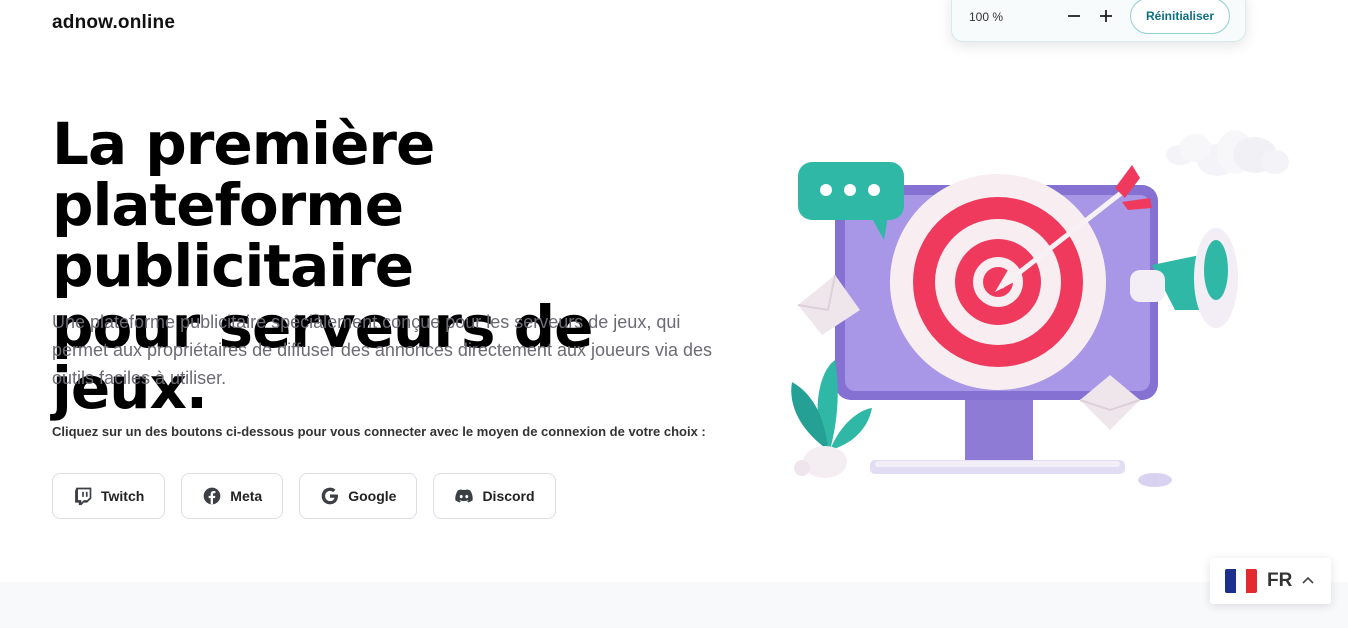 The width and height of the screenshot is (1348, 628). What do you see at coordinates (1241, 581) in the screenshot?
I see `france-flag-icon` at bounding box center [1241, 581].